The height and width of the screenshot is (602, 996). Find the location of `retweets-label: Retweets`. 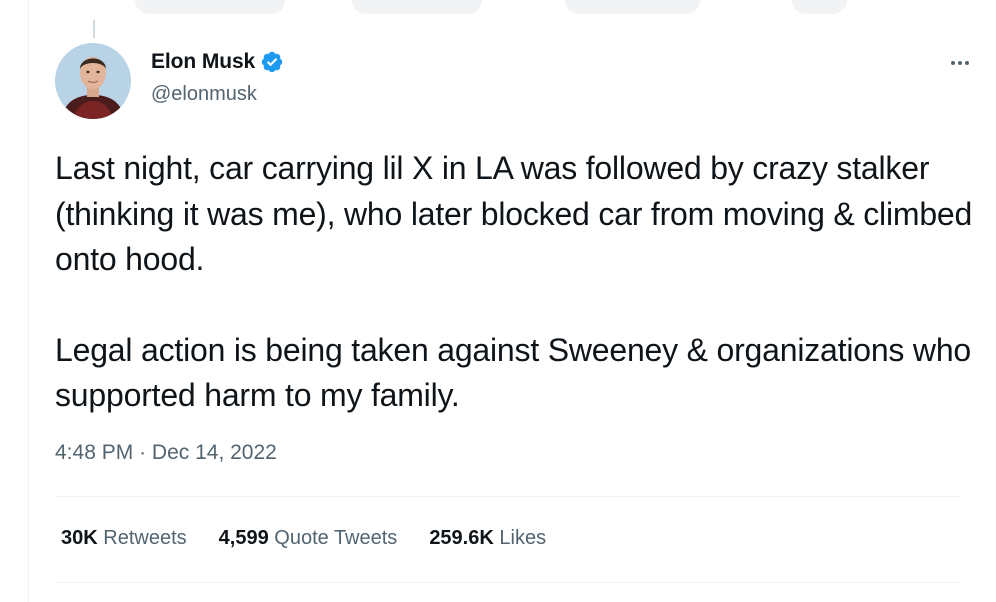

retweets-label: Retweets is located at coordinates (145, 538).